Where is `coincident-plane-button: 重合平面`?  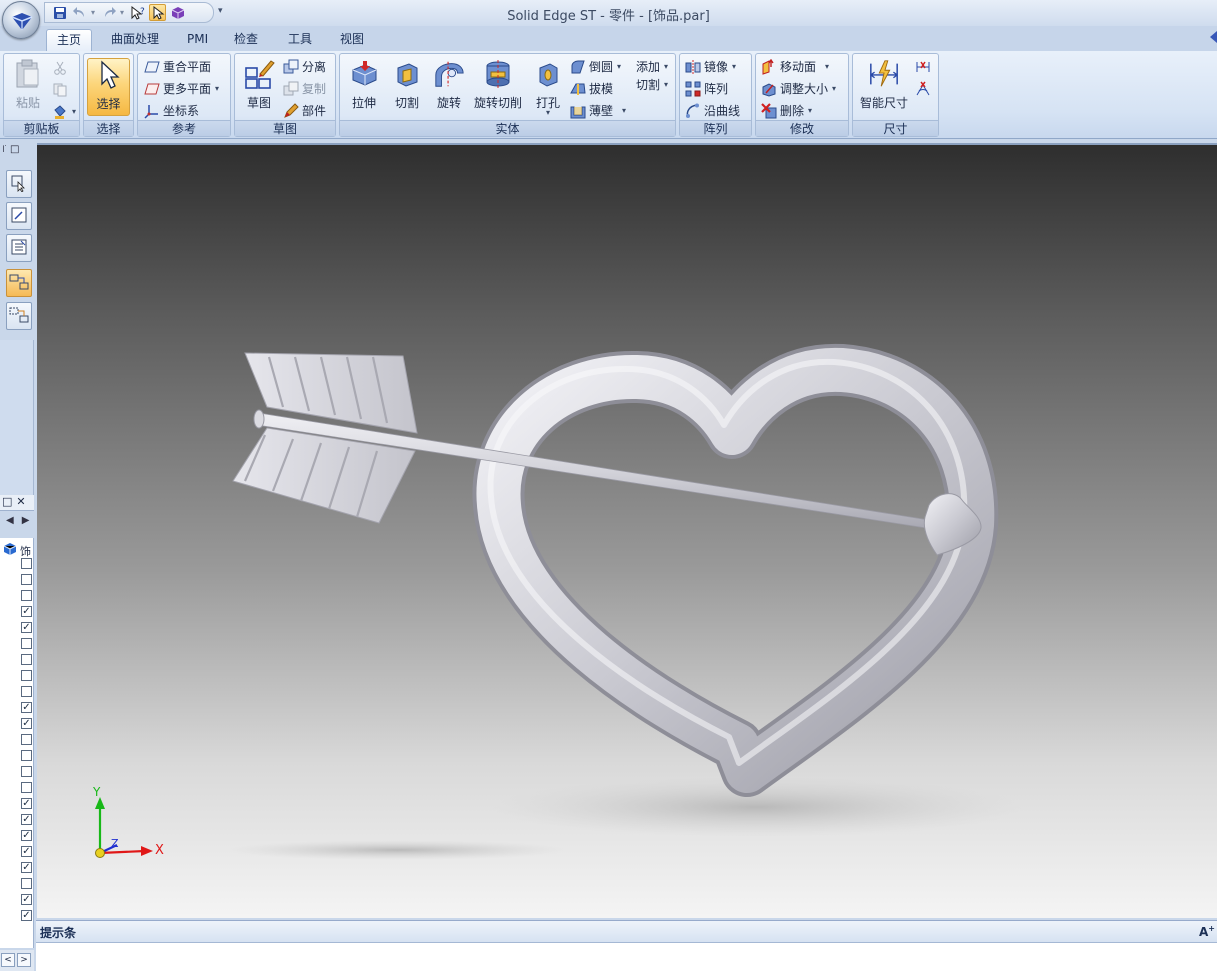
coincident-plane-button: 重合平面 is located at coordinates (177, 67).